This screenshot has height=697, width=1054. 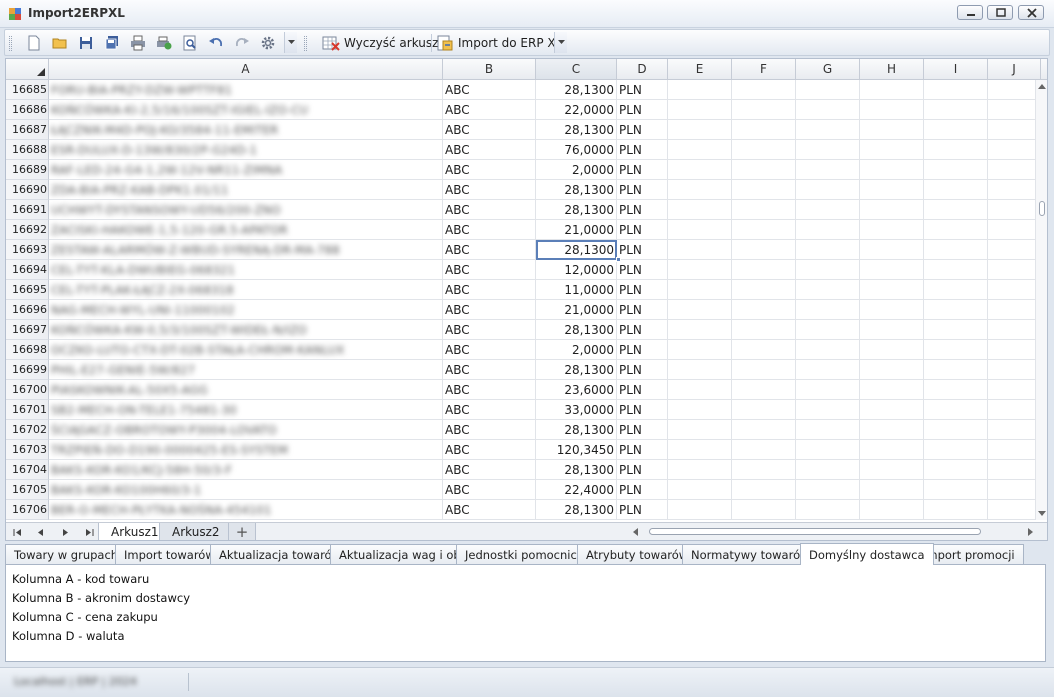 What do you see at coordinates (246, 310) in the screenshot?
I see `cell-a: NAG-MECH-WYL-UNI-11000102` at bounding box center [246, 310].